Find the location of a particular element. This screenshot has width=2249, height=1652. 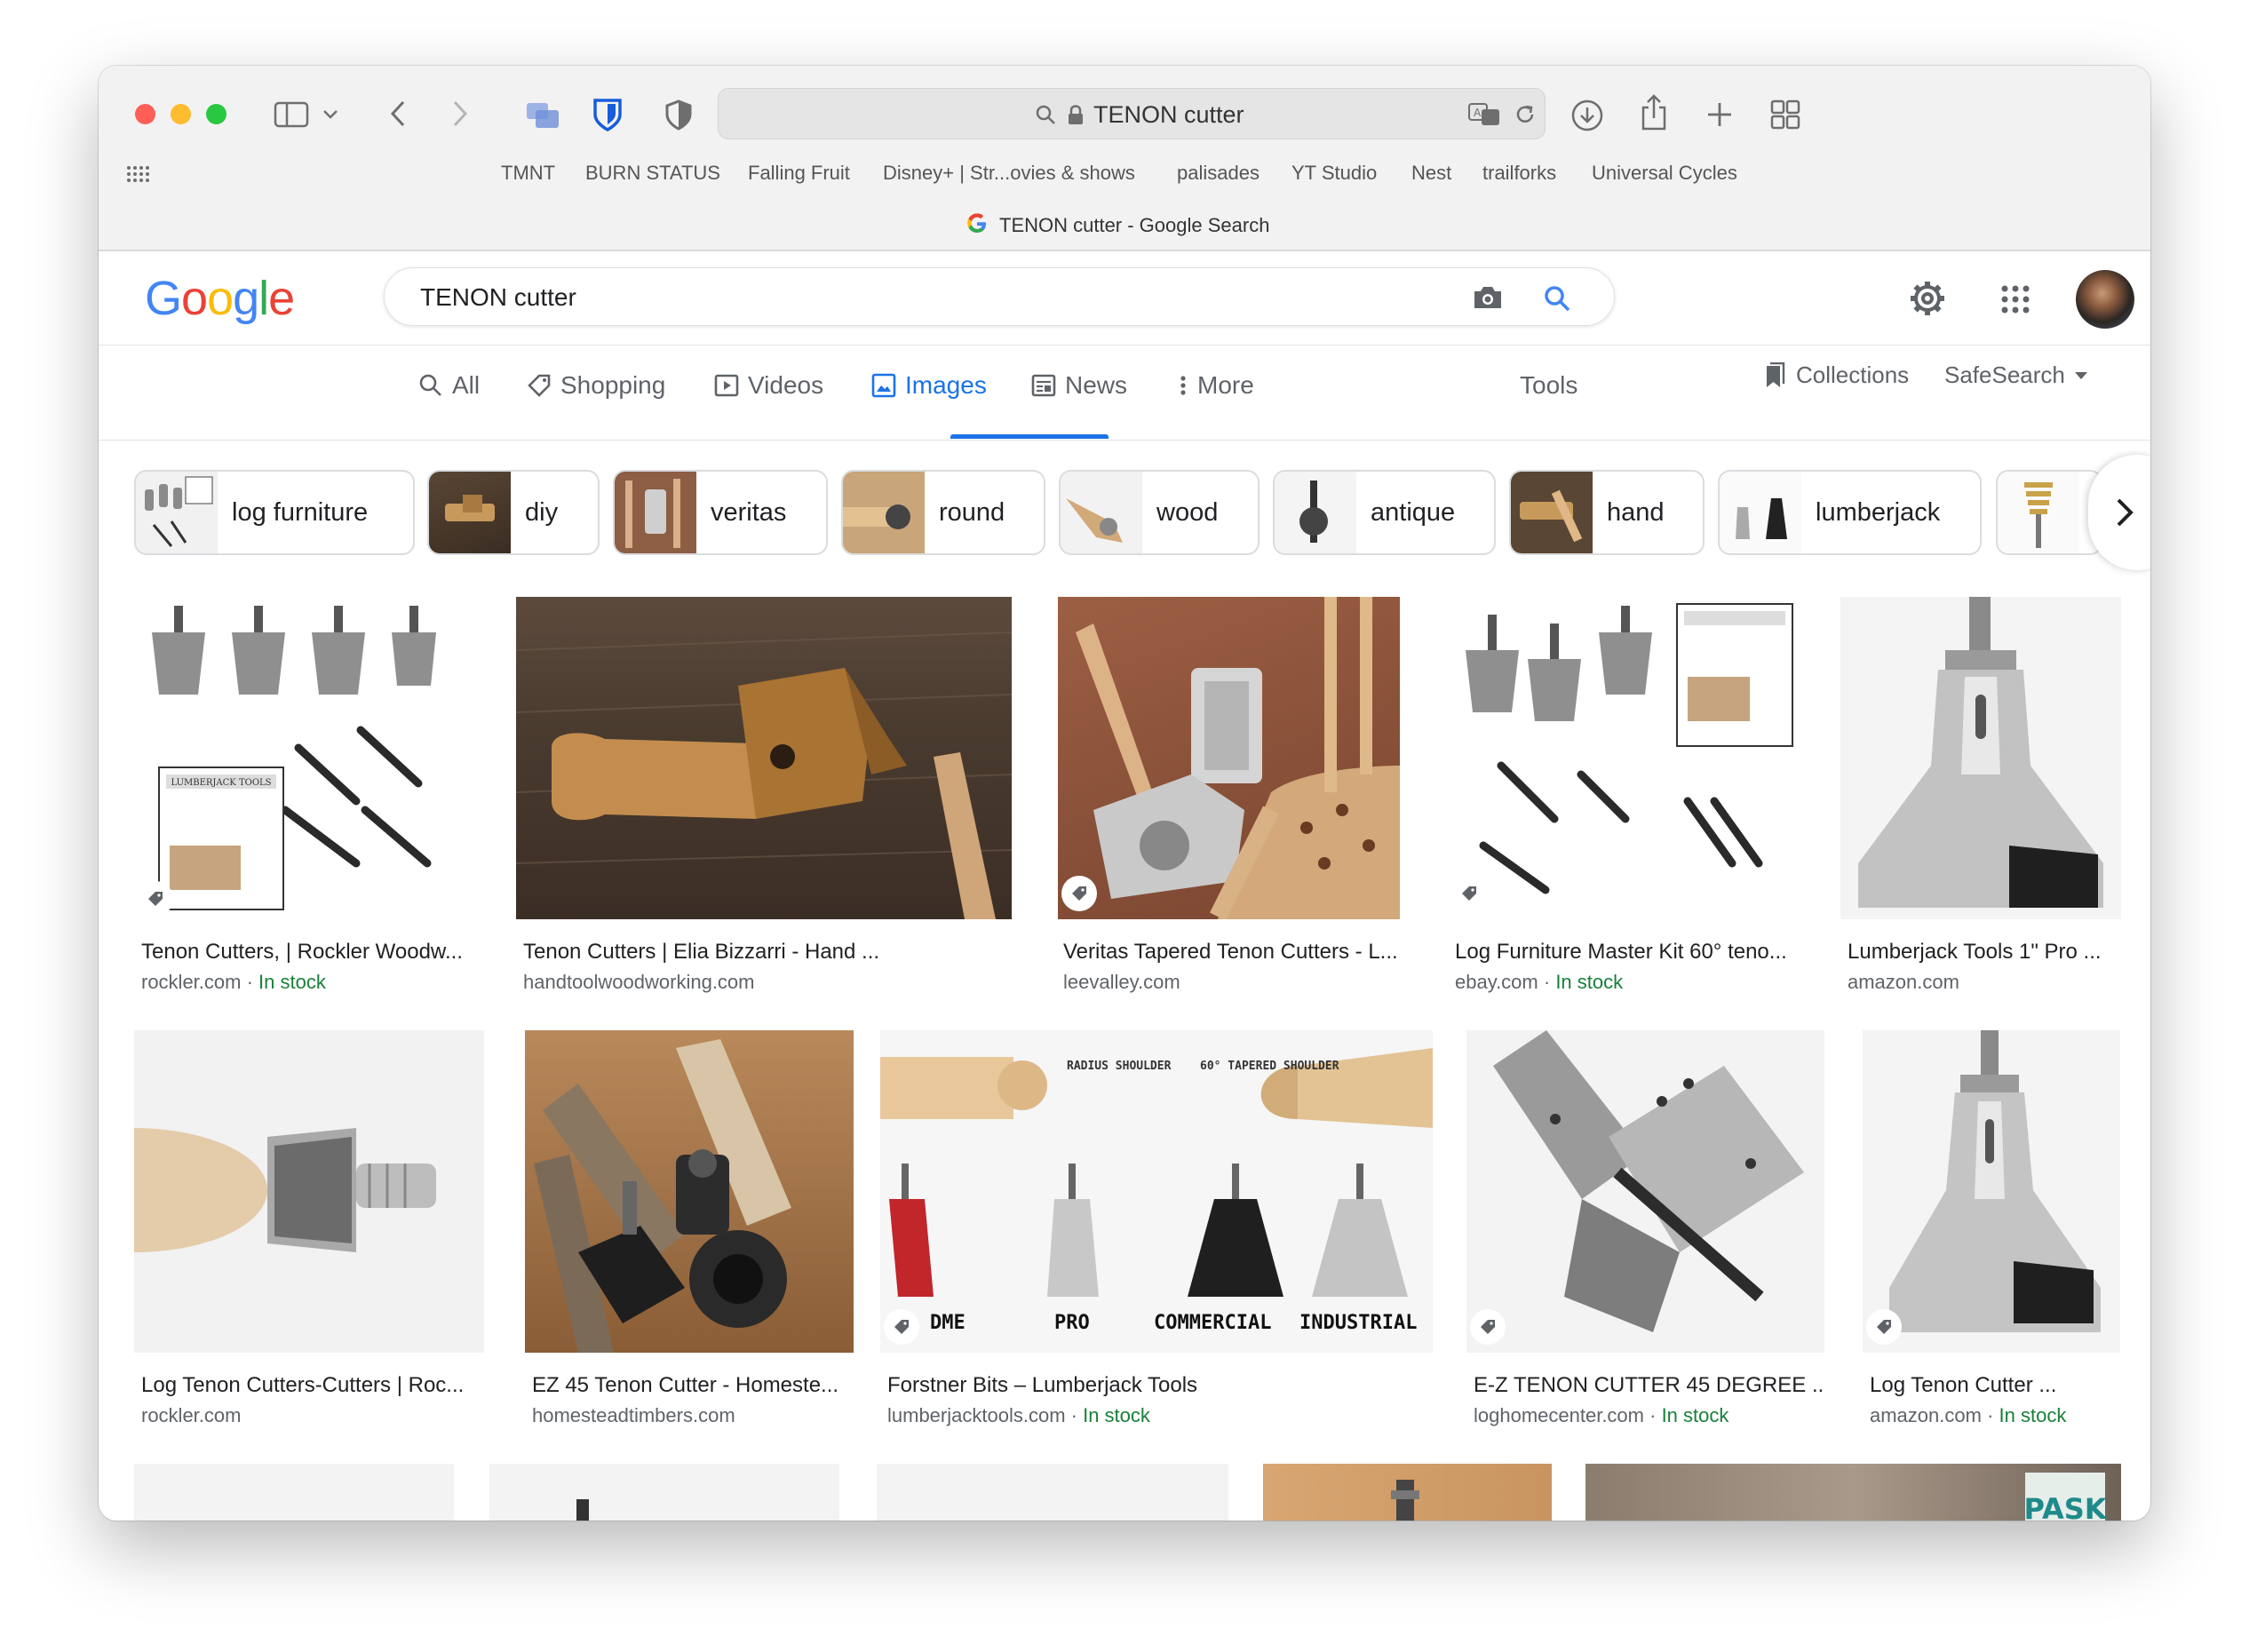

extension-icon is located at coordinates (542, 114).